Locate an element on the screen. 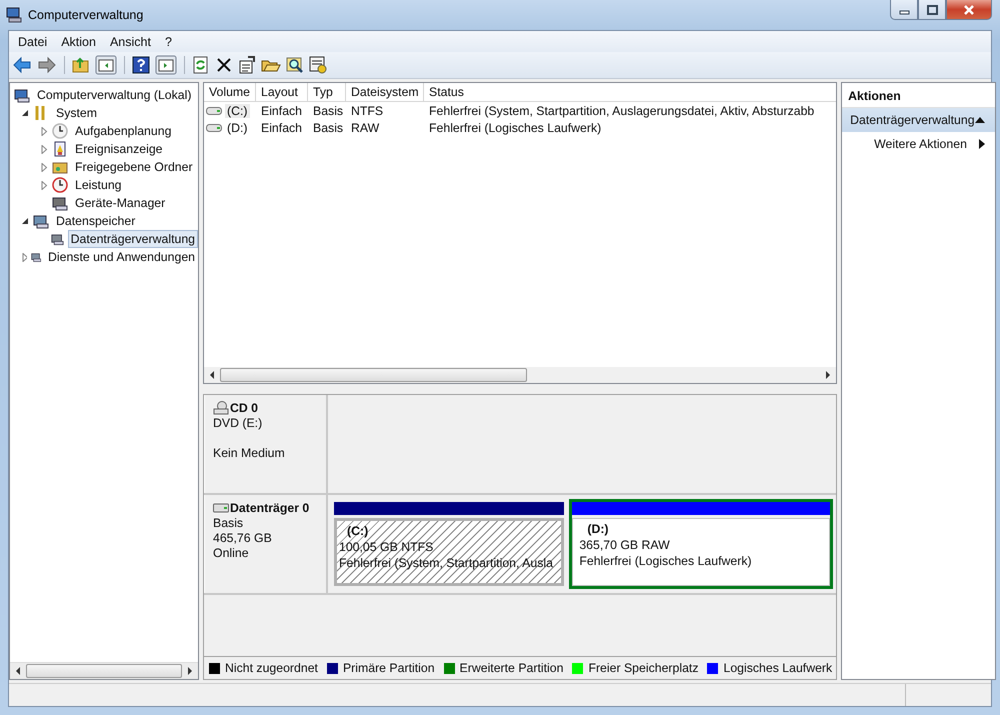 This screenshot has height=715, width=1000. menu-item: Ansicht is located at coordinates (130, 42).